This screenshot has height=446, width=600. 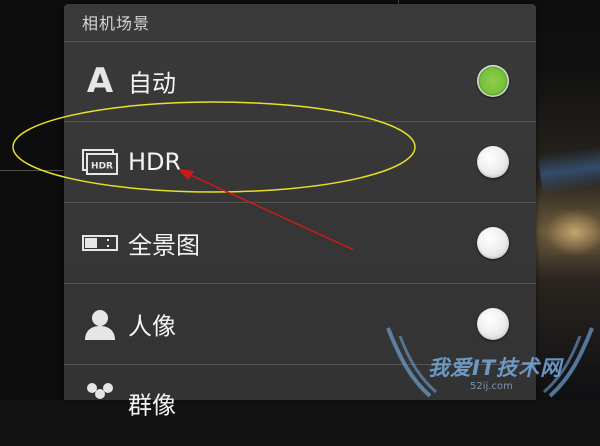 I want to click on watermark-url: 52ij.com, so click(x=491, y=386).